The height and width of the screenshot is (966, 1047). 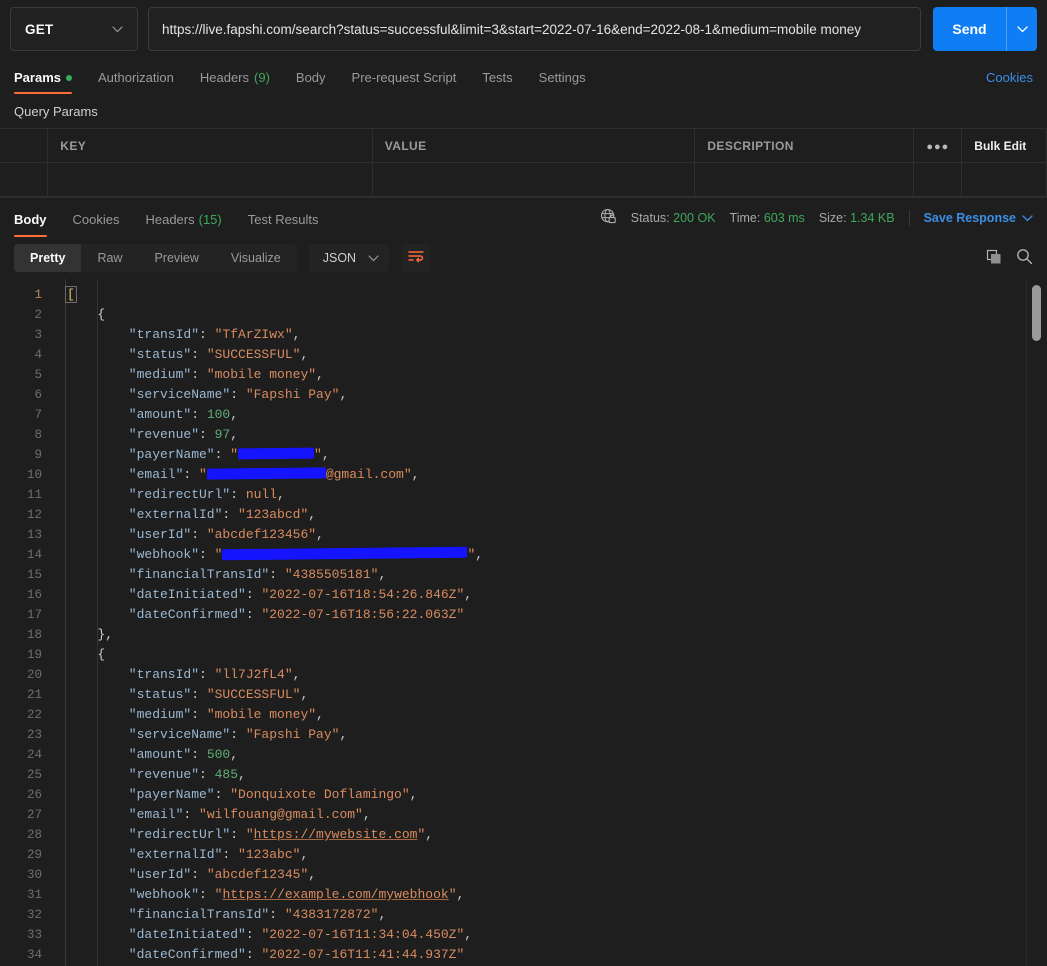 What do you see at coordinates (261, 534) in the screenshot?
I see `code-token-str: "abcdef123456"` at bounding box center [261, 534].